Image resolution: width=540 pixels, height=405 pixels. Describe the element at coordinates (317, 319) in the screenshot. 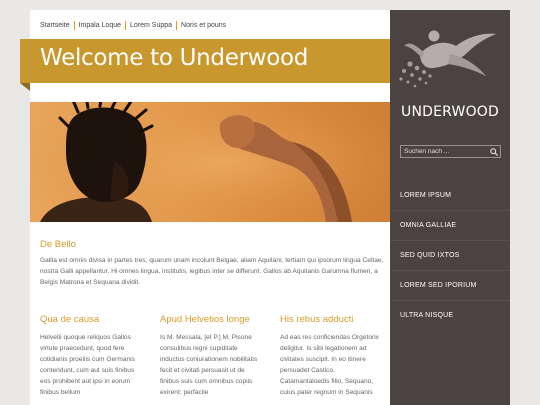

I see `column-heading: His rebus adducti` at that location.